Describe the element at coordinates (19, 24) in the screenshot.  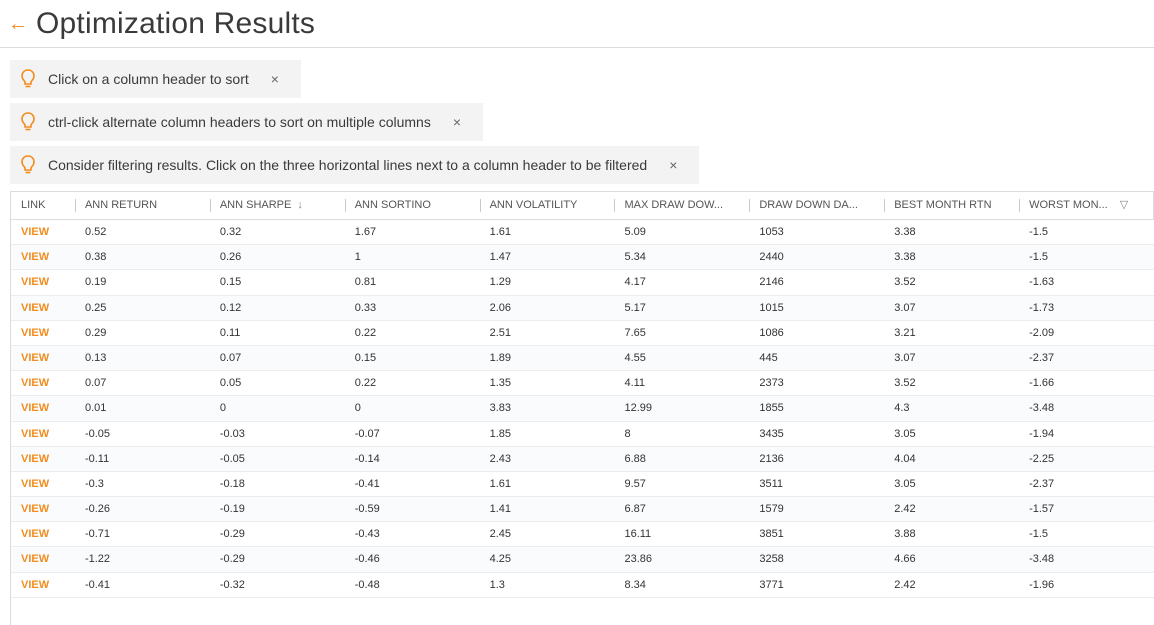
I see `back-arrow-icon: ←` at that location.